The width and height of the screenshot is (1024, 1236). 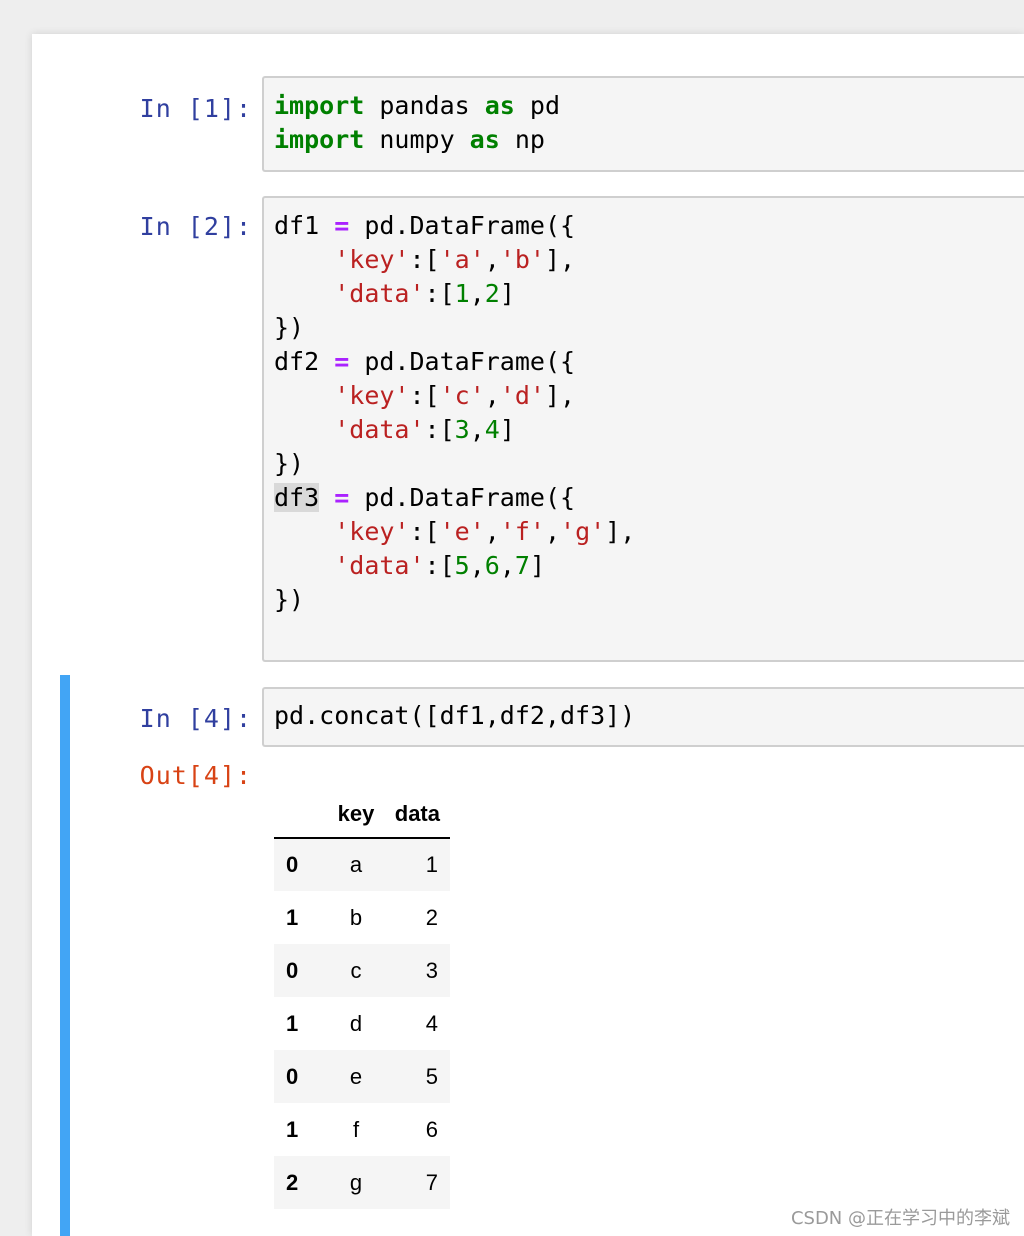 I want to click on code-token: pandas, so click(x=424, y=105).